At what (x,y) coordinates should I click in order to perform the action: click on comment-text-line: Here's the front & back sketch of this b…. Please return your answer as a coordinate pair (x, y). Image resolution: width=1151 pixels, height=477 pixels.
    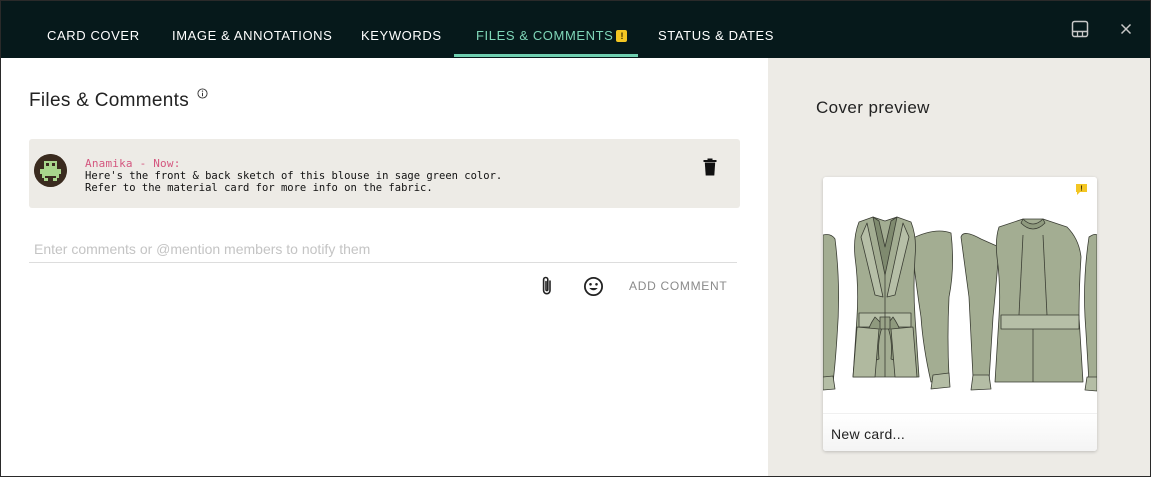
    Looking at the image, I should click on (294, 176).